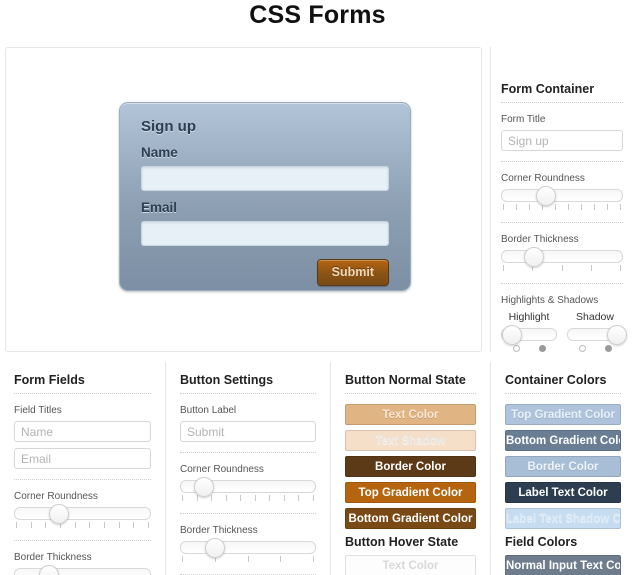  What do you see at coordinates (595, 317) in the screenshot?
I see `shadow-label: Shadow` at bounding box center [595, 317].